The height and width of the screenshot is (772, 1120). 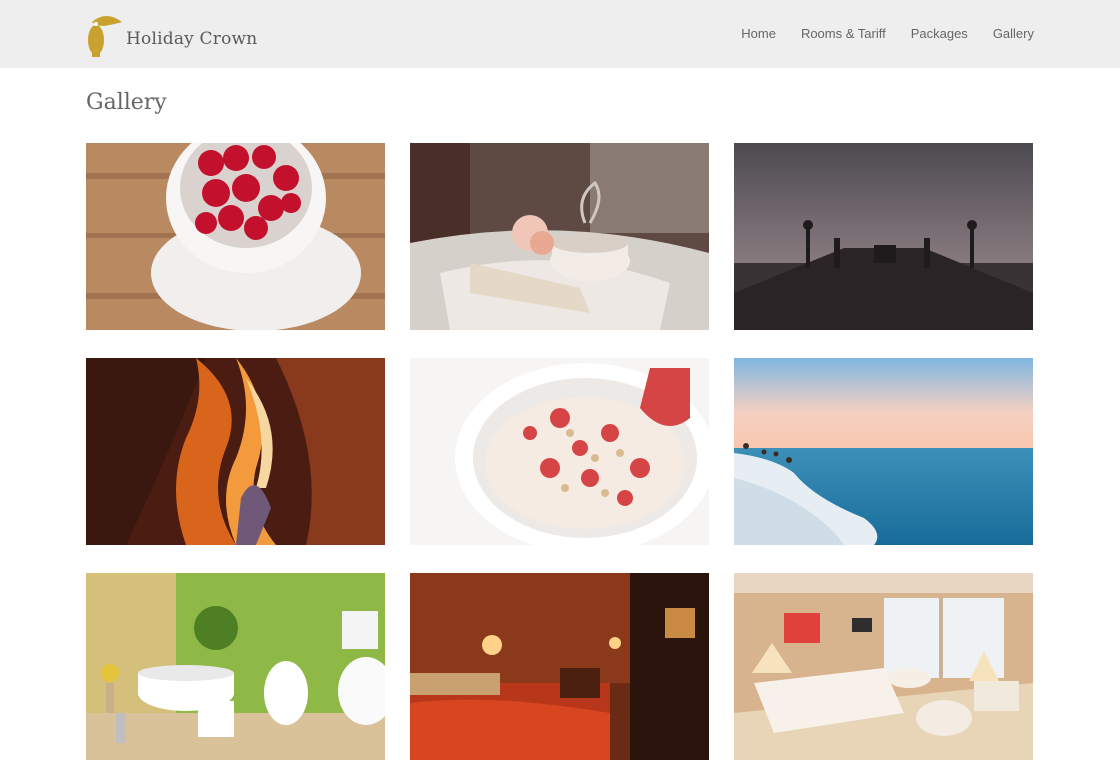 I want to click on nav-rooms-tariff: Rooms & Tariff, so click(x=843, y=33).